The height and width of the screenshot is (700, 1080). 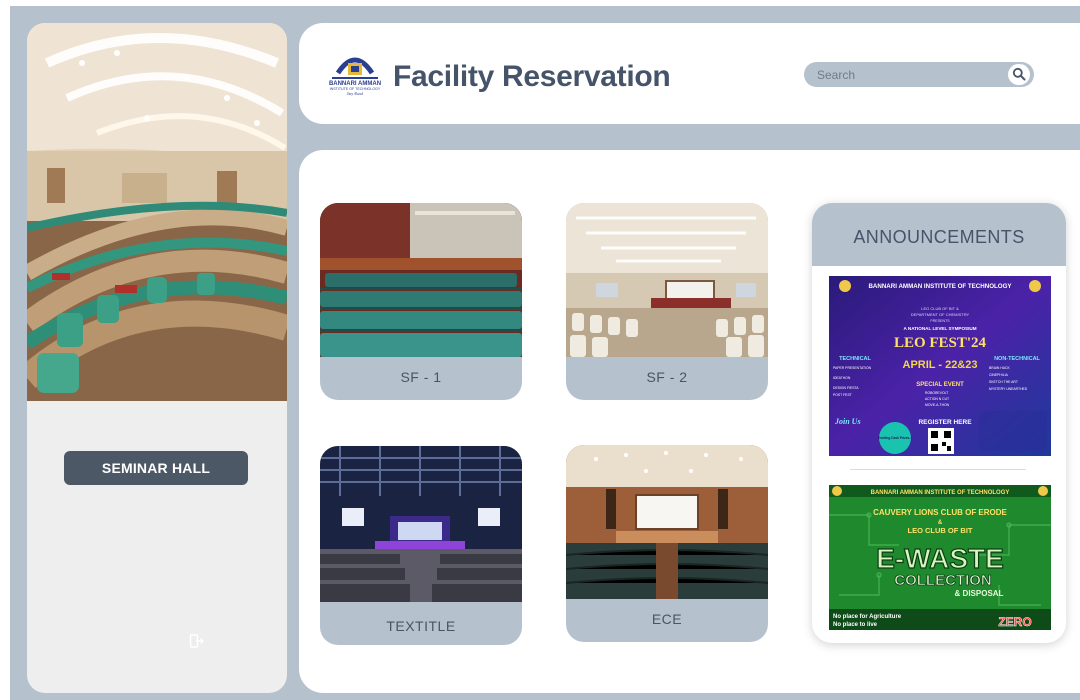 What do you see at coordinates (939, 328) in the screenshot?
I see `poster1-subtitle: A NATIONAL LEVEL SYMPOSIUM` at bounding box center [939, 328].